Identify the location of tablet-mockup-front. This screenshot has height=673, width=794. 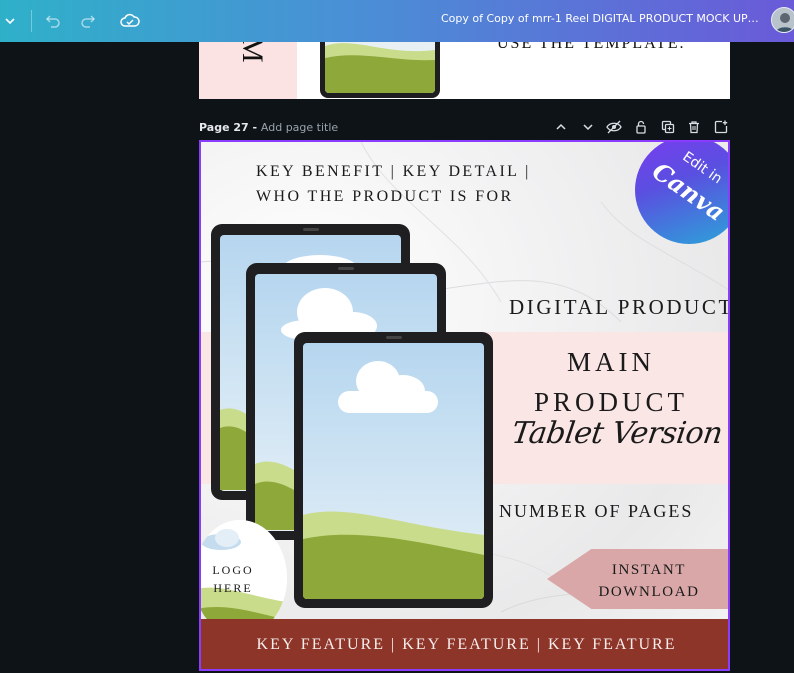
(393, 470).